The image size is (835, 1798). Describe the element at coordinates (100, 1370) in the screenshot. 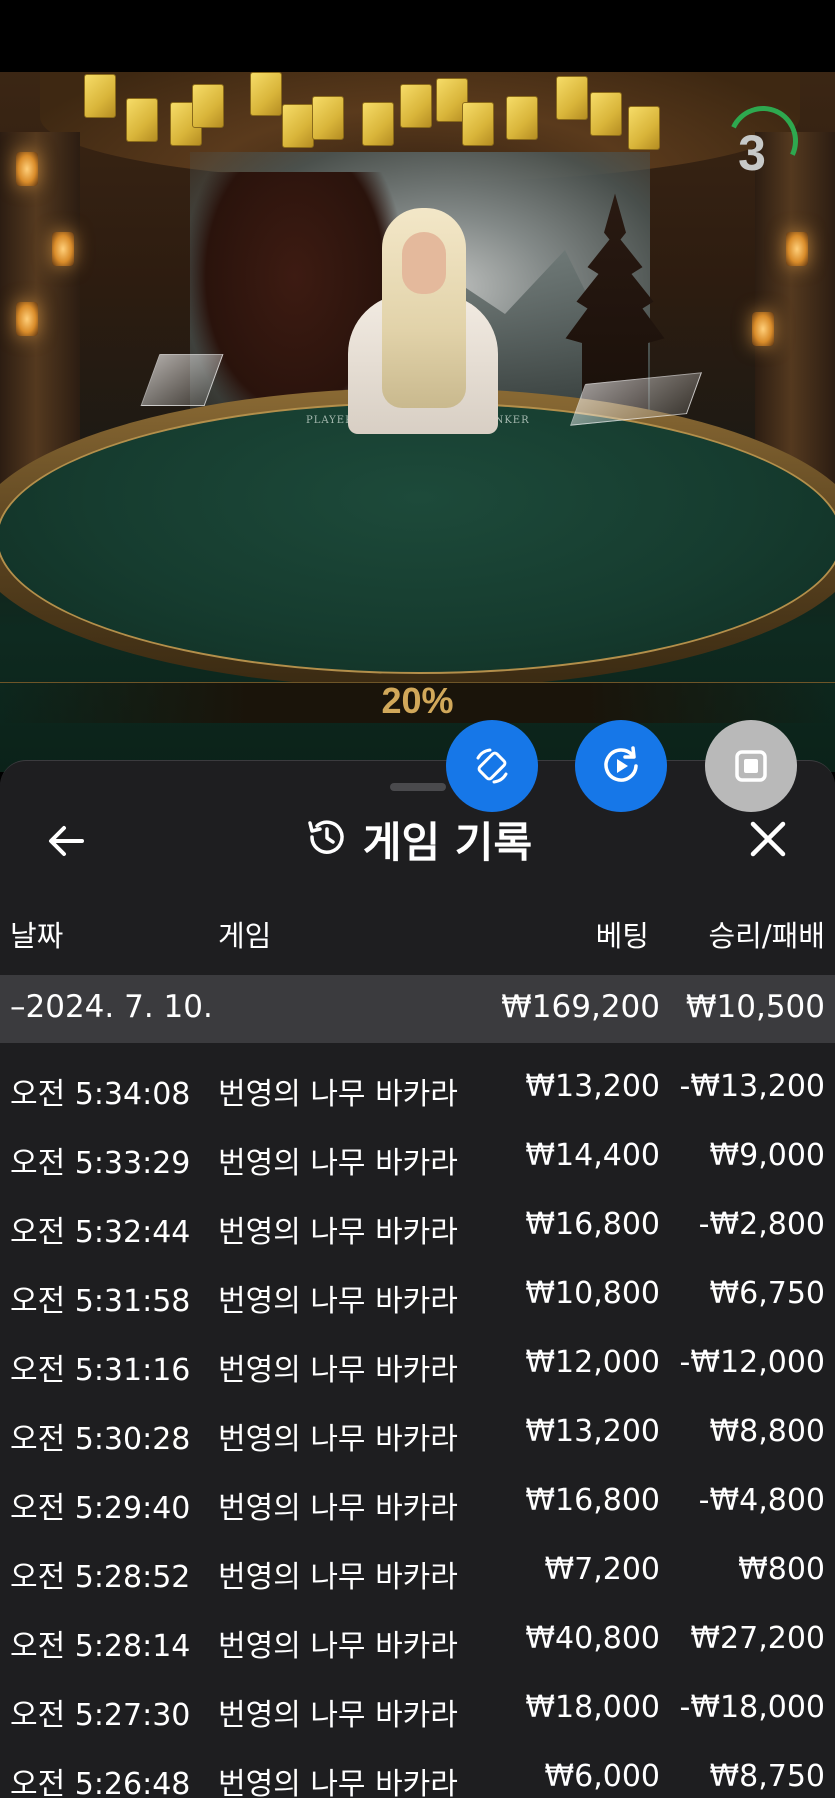

I see `row-time: 오전 5:31:16` at that location.